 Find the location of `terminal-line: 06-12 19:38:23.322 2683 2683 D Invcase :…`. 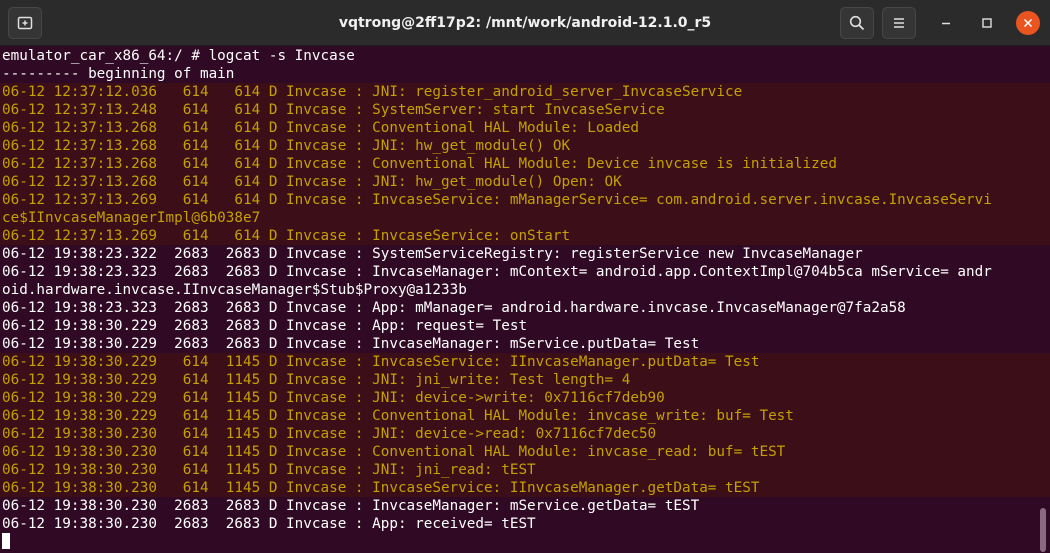

terminal-line: 06-12 19:38:23.322 2683 2683 D Invcase :… is located at coordinates (432, 254).